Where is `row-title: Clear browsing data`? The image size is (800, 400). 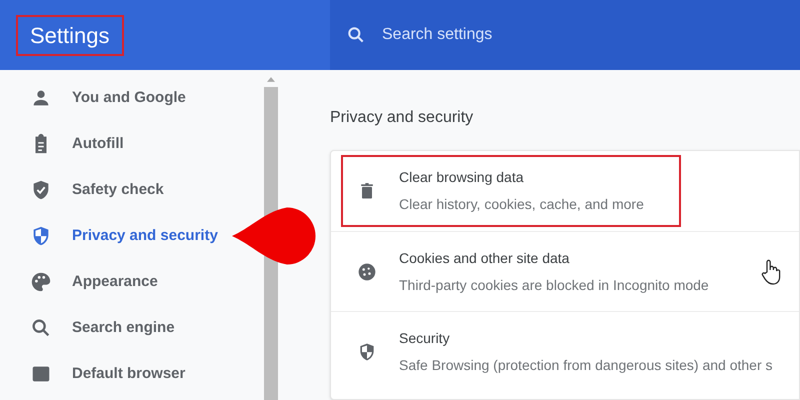 row-title: Clear browsing data is located at coordinates (462, 177).